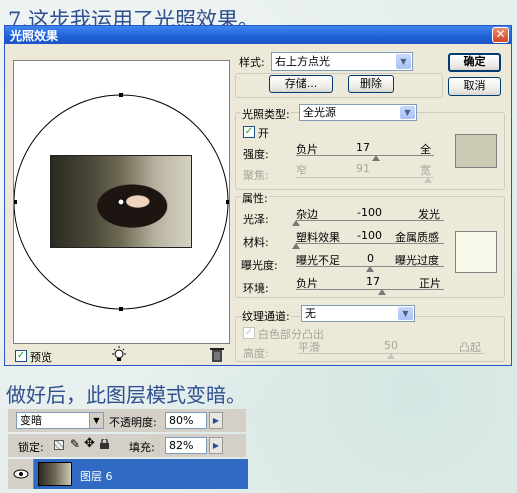 The width and height of the screenshot is (517, 493). What do you see at coordinates (425, 170) in the screenshot?
I see `focus-max-label: 宽` at bounding box center [425, 170].